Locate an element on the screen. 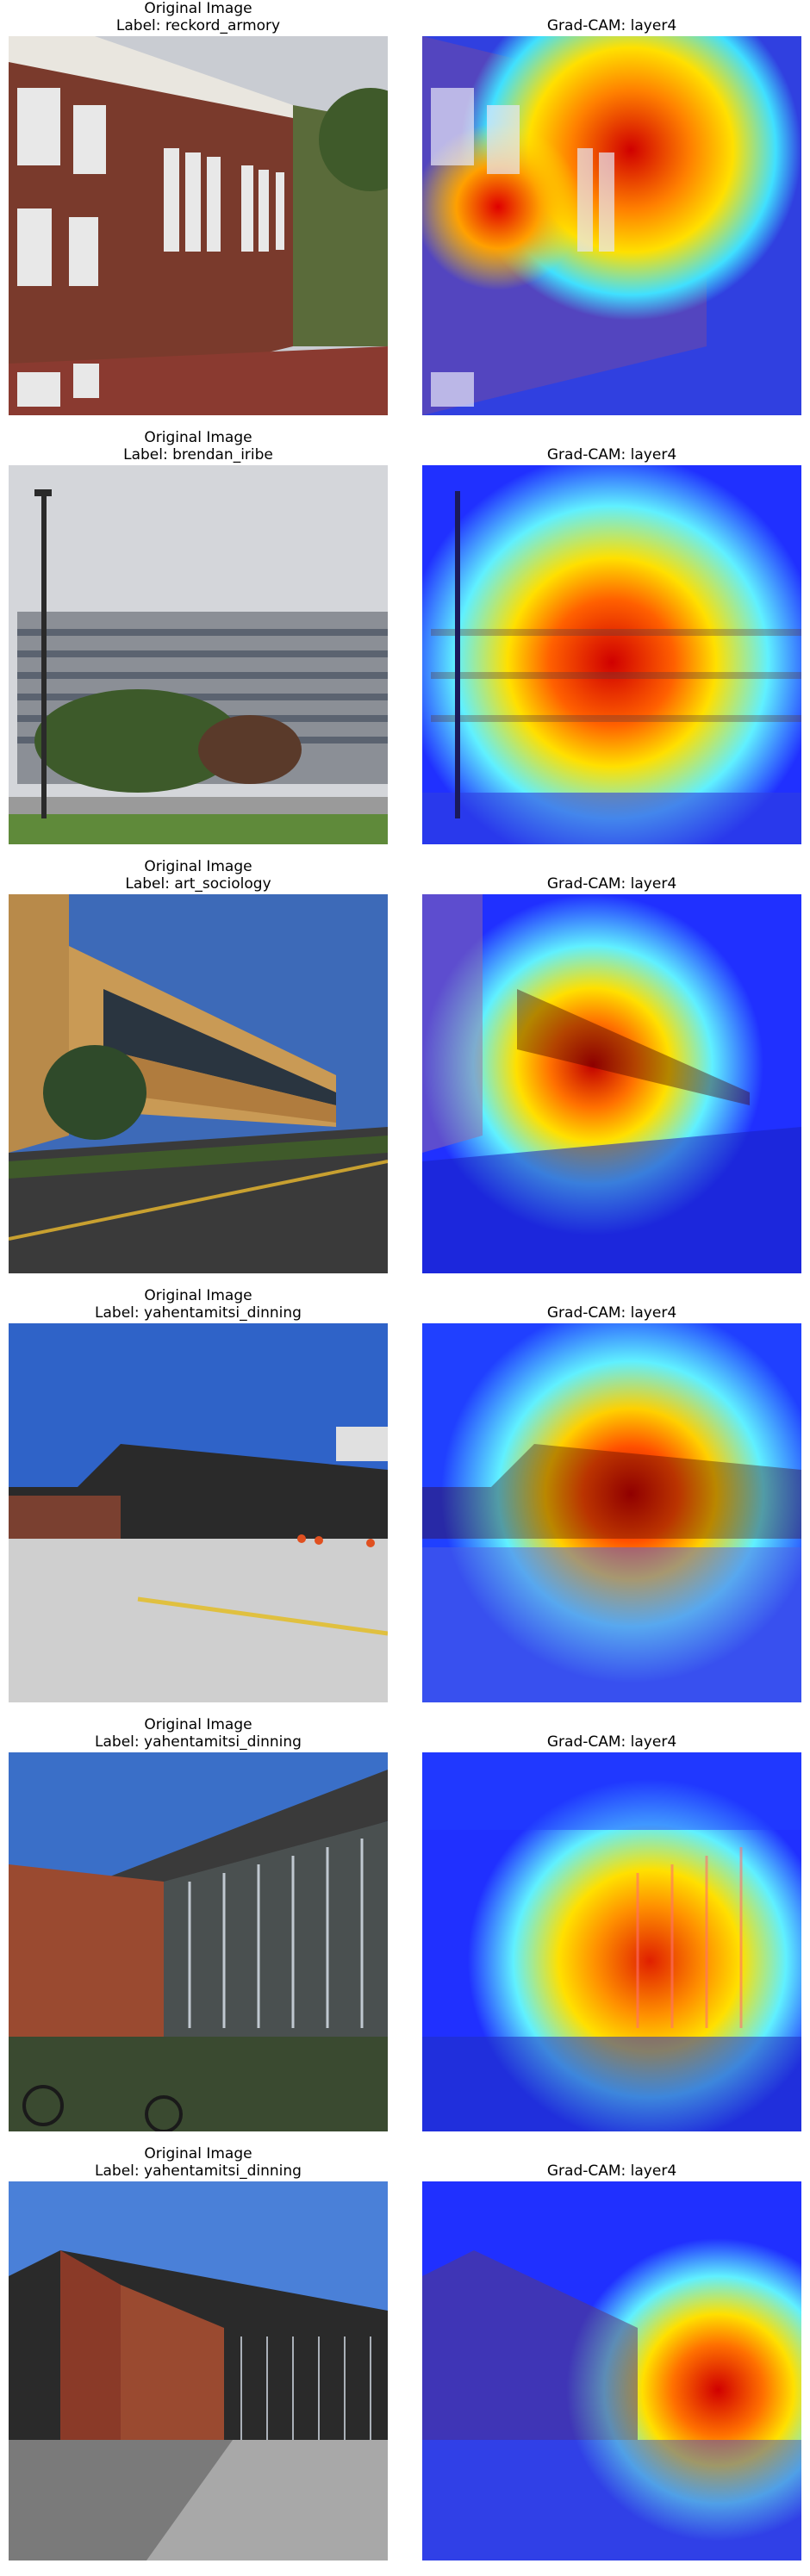  original-image-title: Original Image Label: brendan_iribe is located at coordinates (198, 447).